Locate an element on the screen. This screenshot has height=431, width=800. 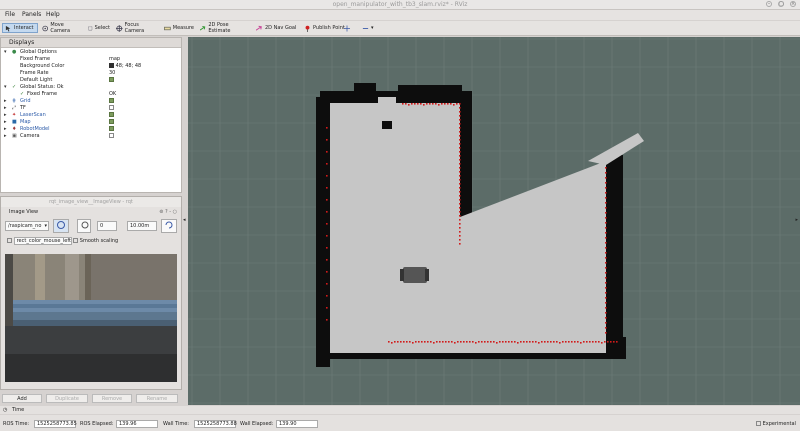
collapse-right-icon: ▸ is located at coordinates (796, 220).